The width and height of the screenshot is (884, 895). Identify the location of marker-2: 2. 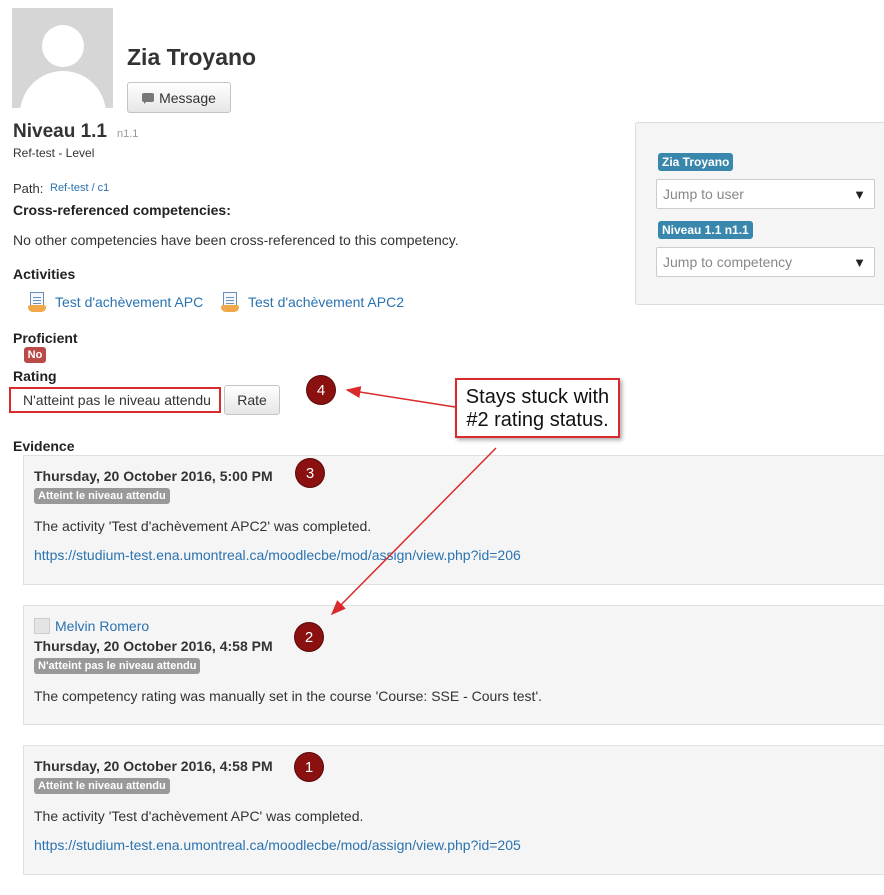
(309, 637).